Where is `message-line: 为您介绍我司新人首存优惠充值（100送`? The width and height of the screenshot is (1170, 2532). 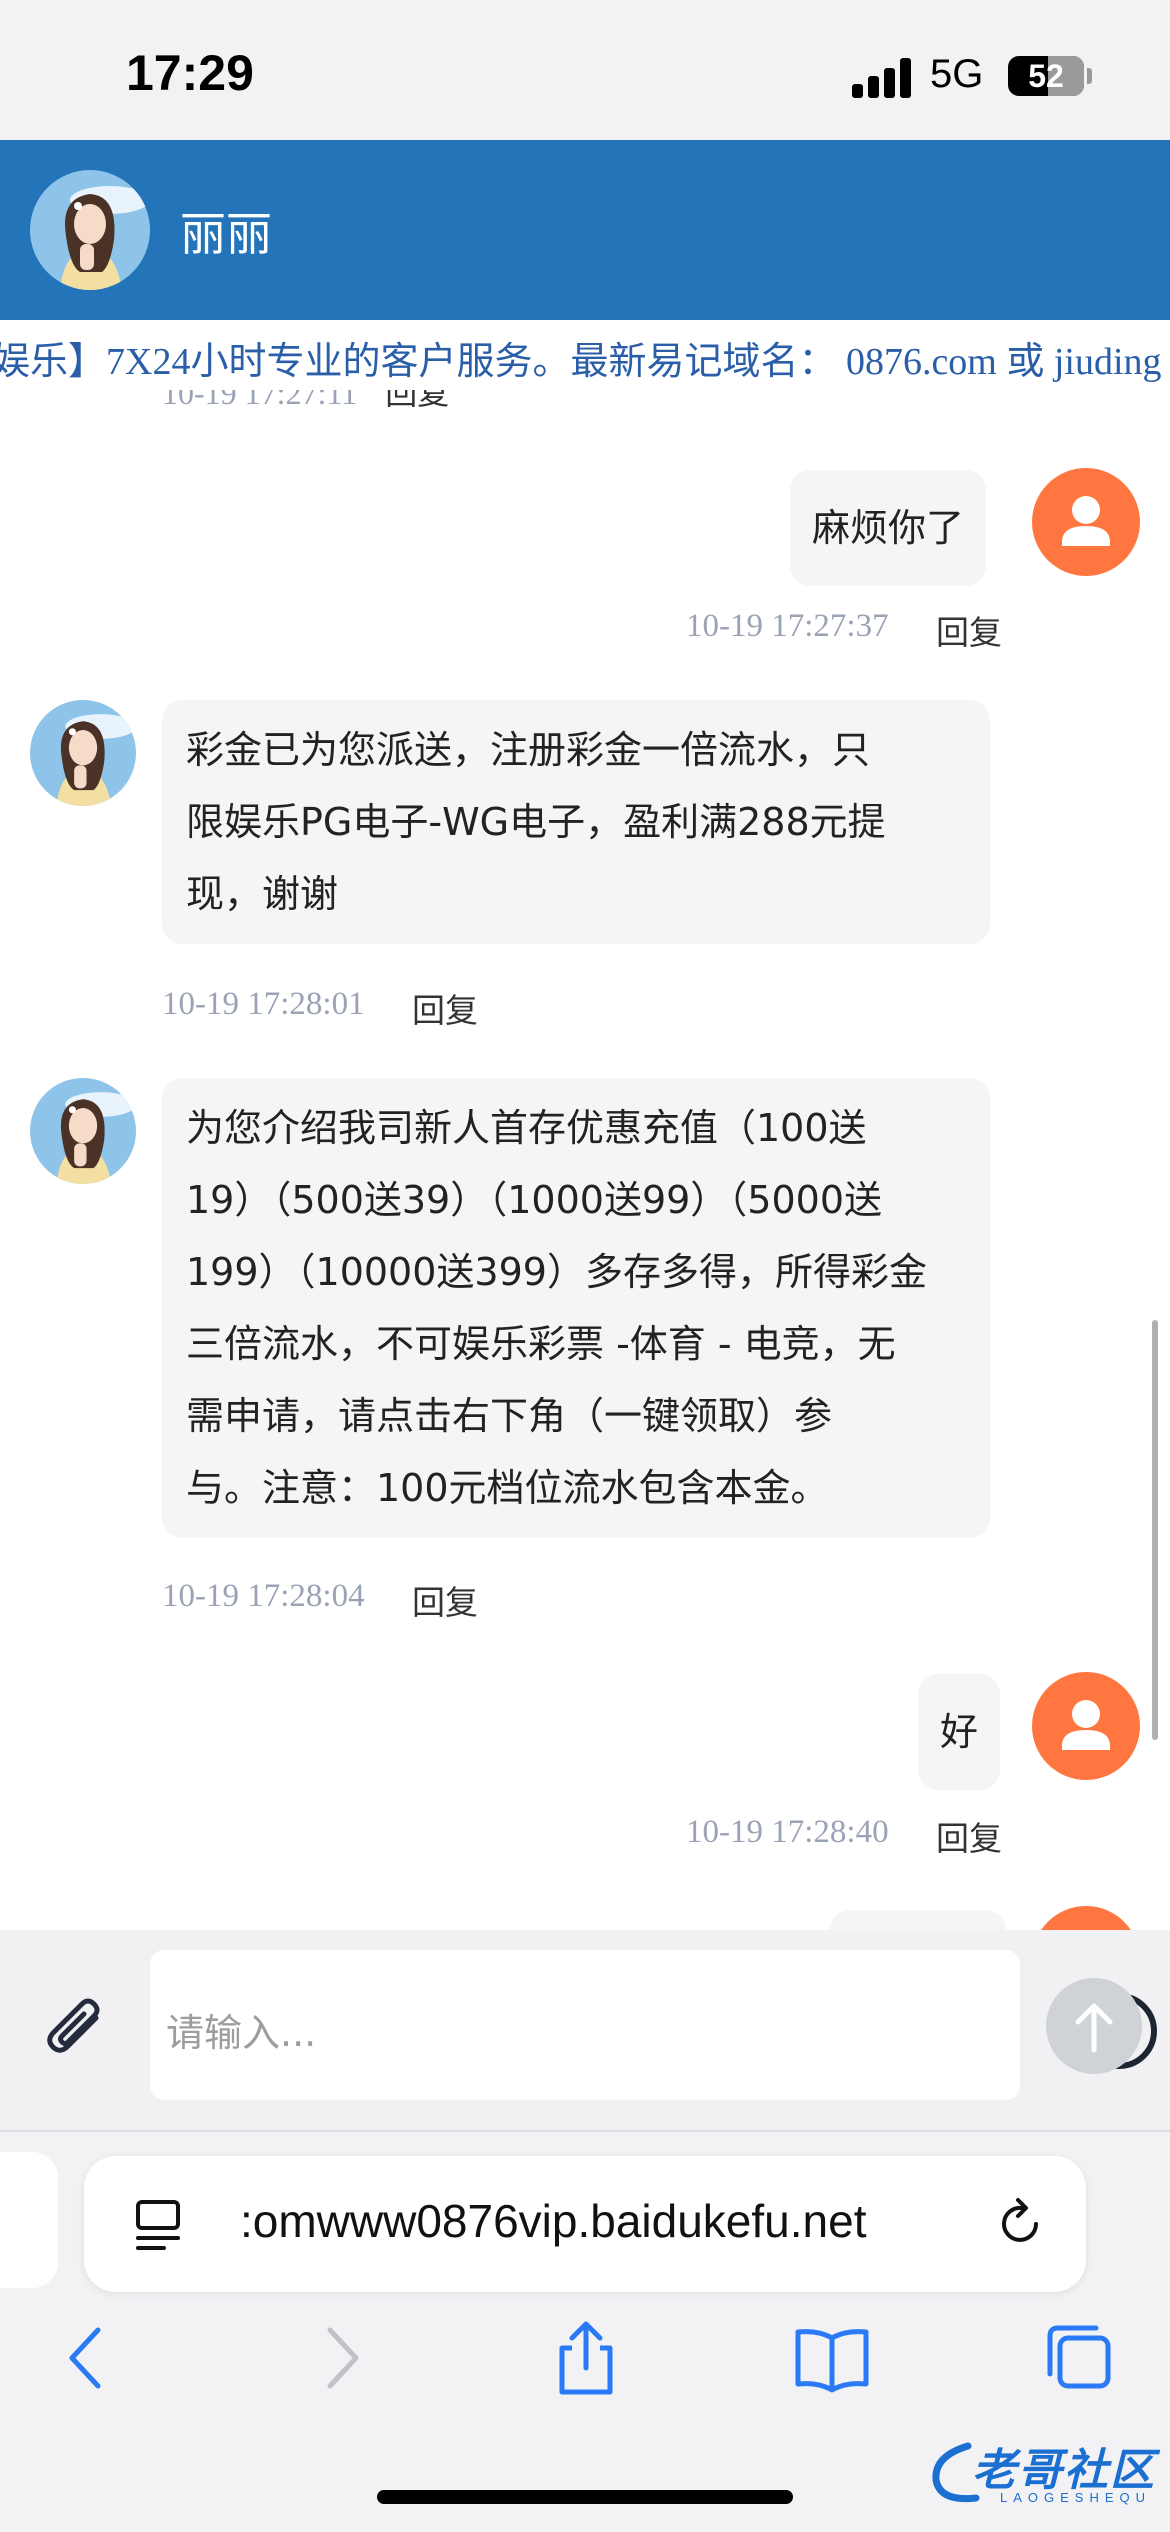
message-line: 为您介绍我司新人首存优惠充值（100送 is located at coordinates (526, 1128).